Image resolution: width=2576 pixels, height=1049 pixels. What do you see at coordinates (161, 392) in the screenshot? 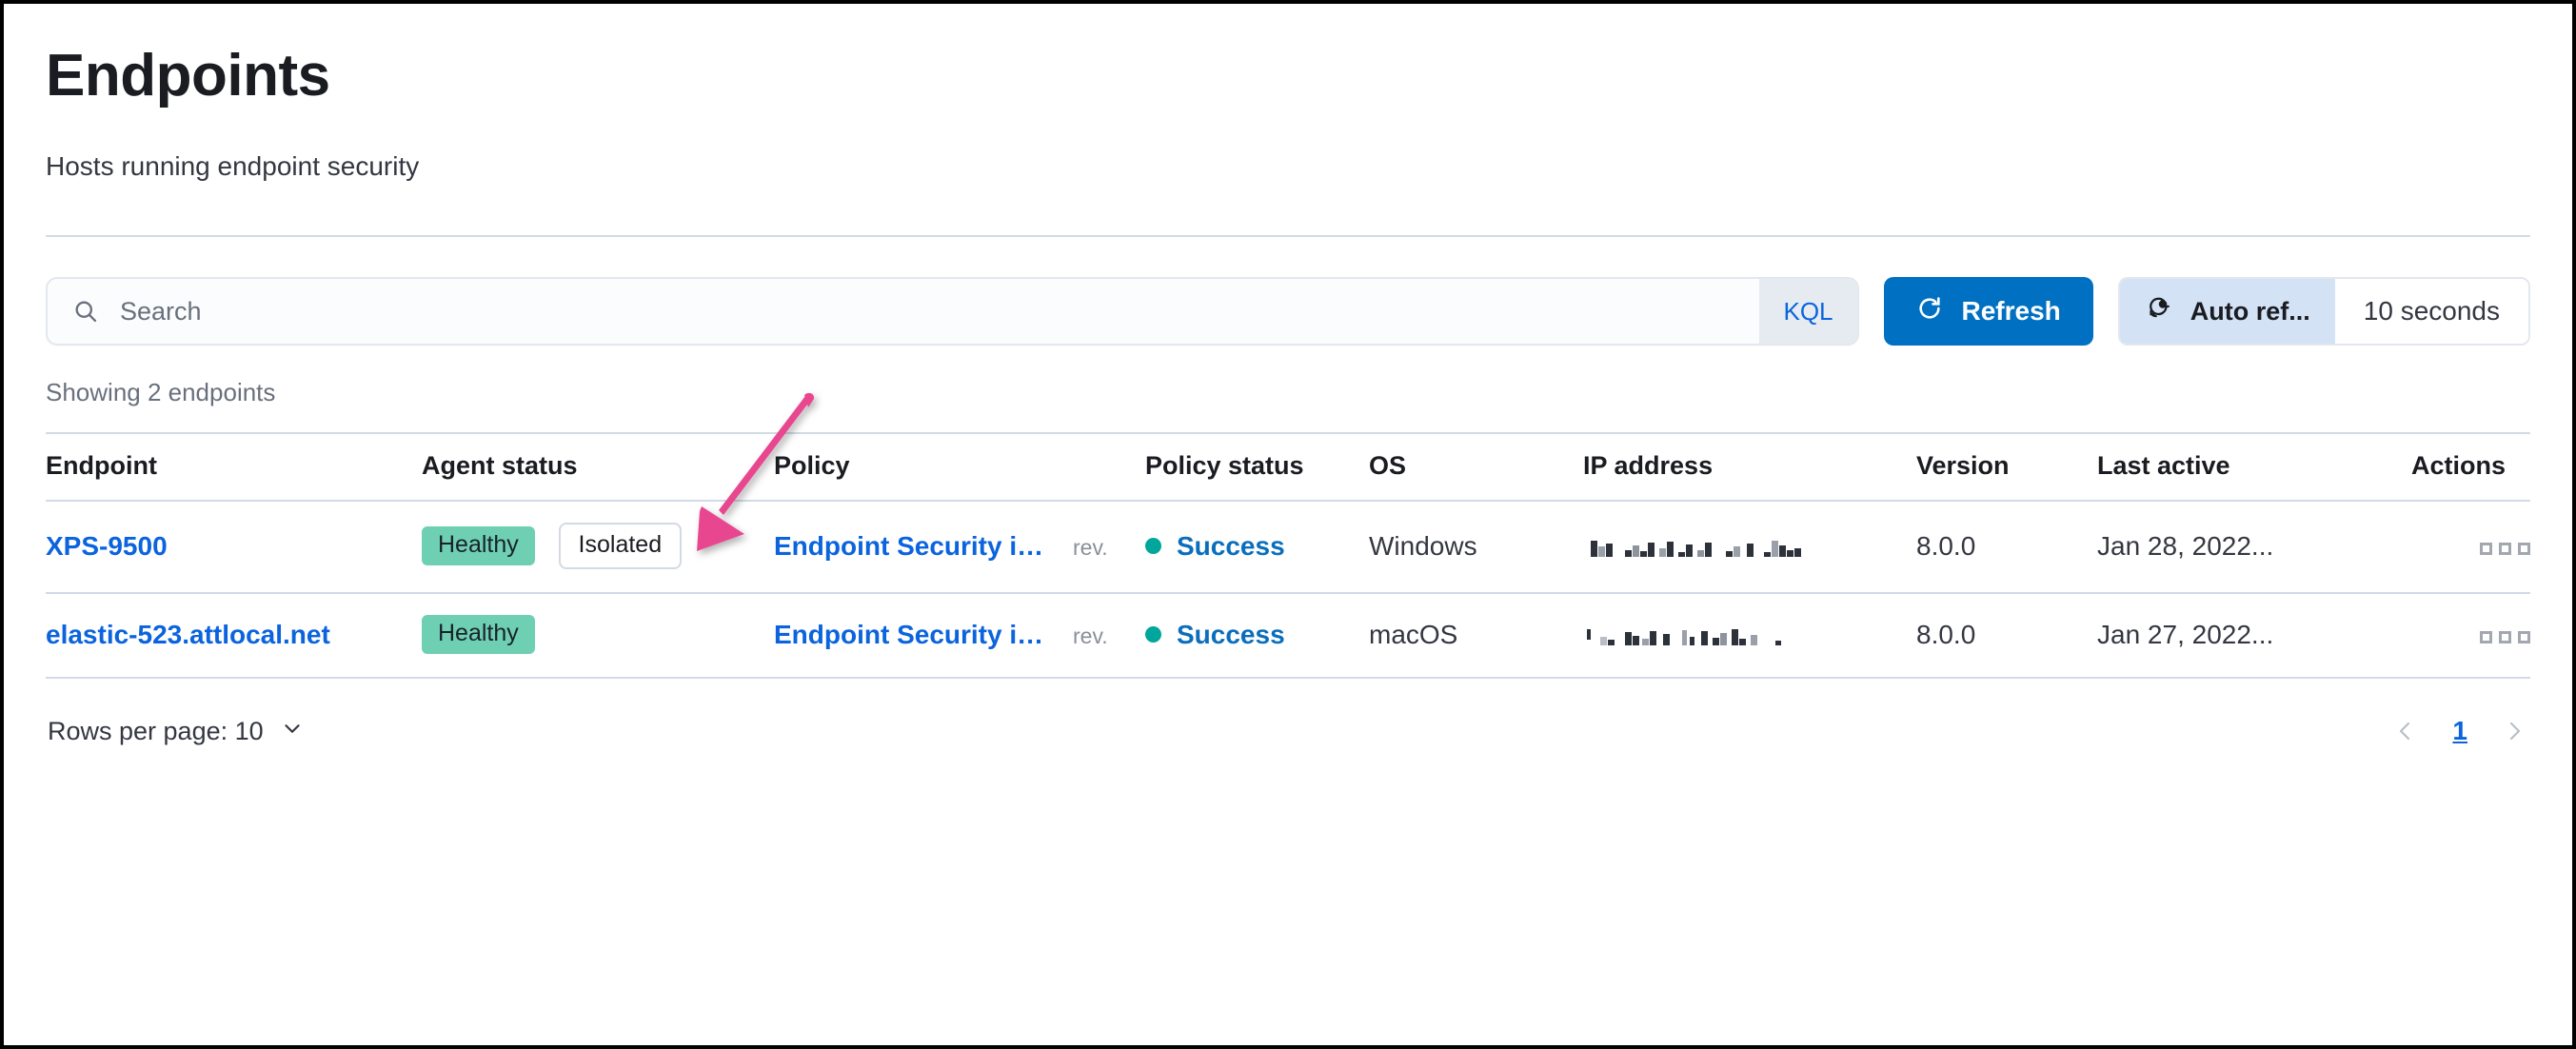
I see `showing-count: Showing 2 endpoints` at bounding box center [161, 392].